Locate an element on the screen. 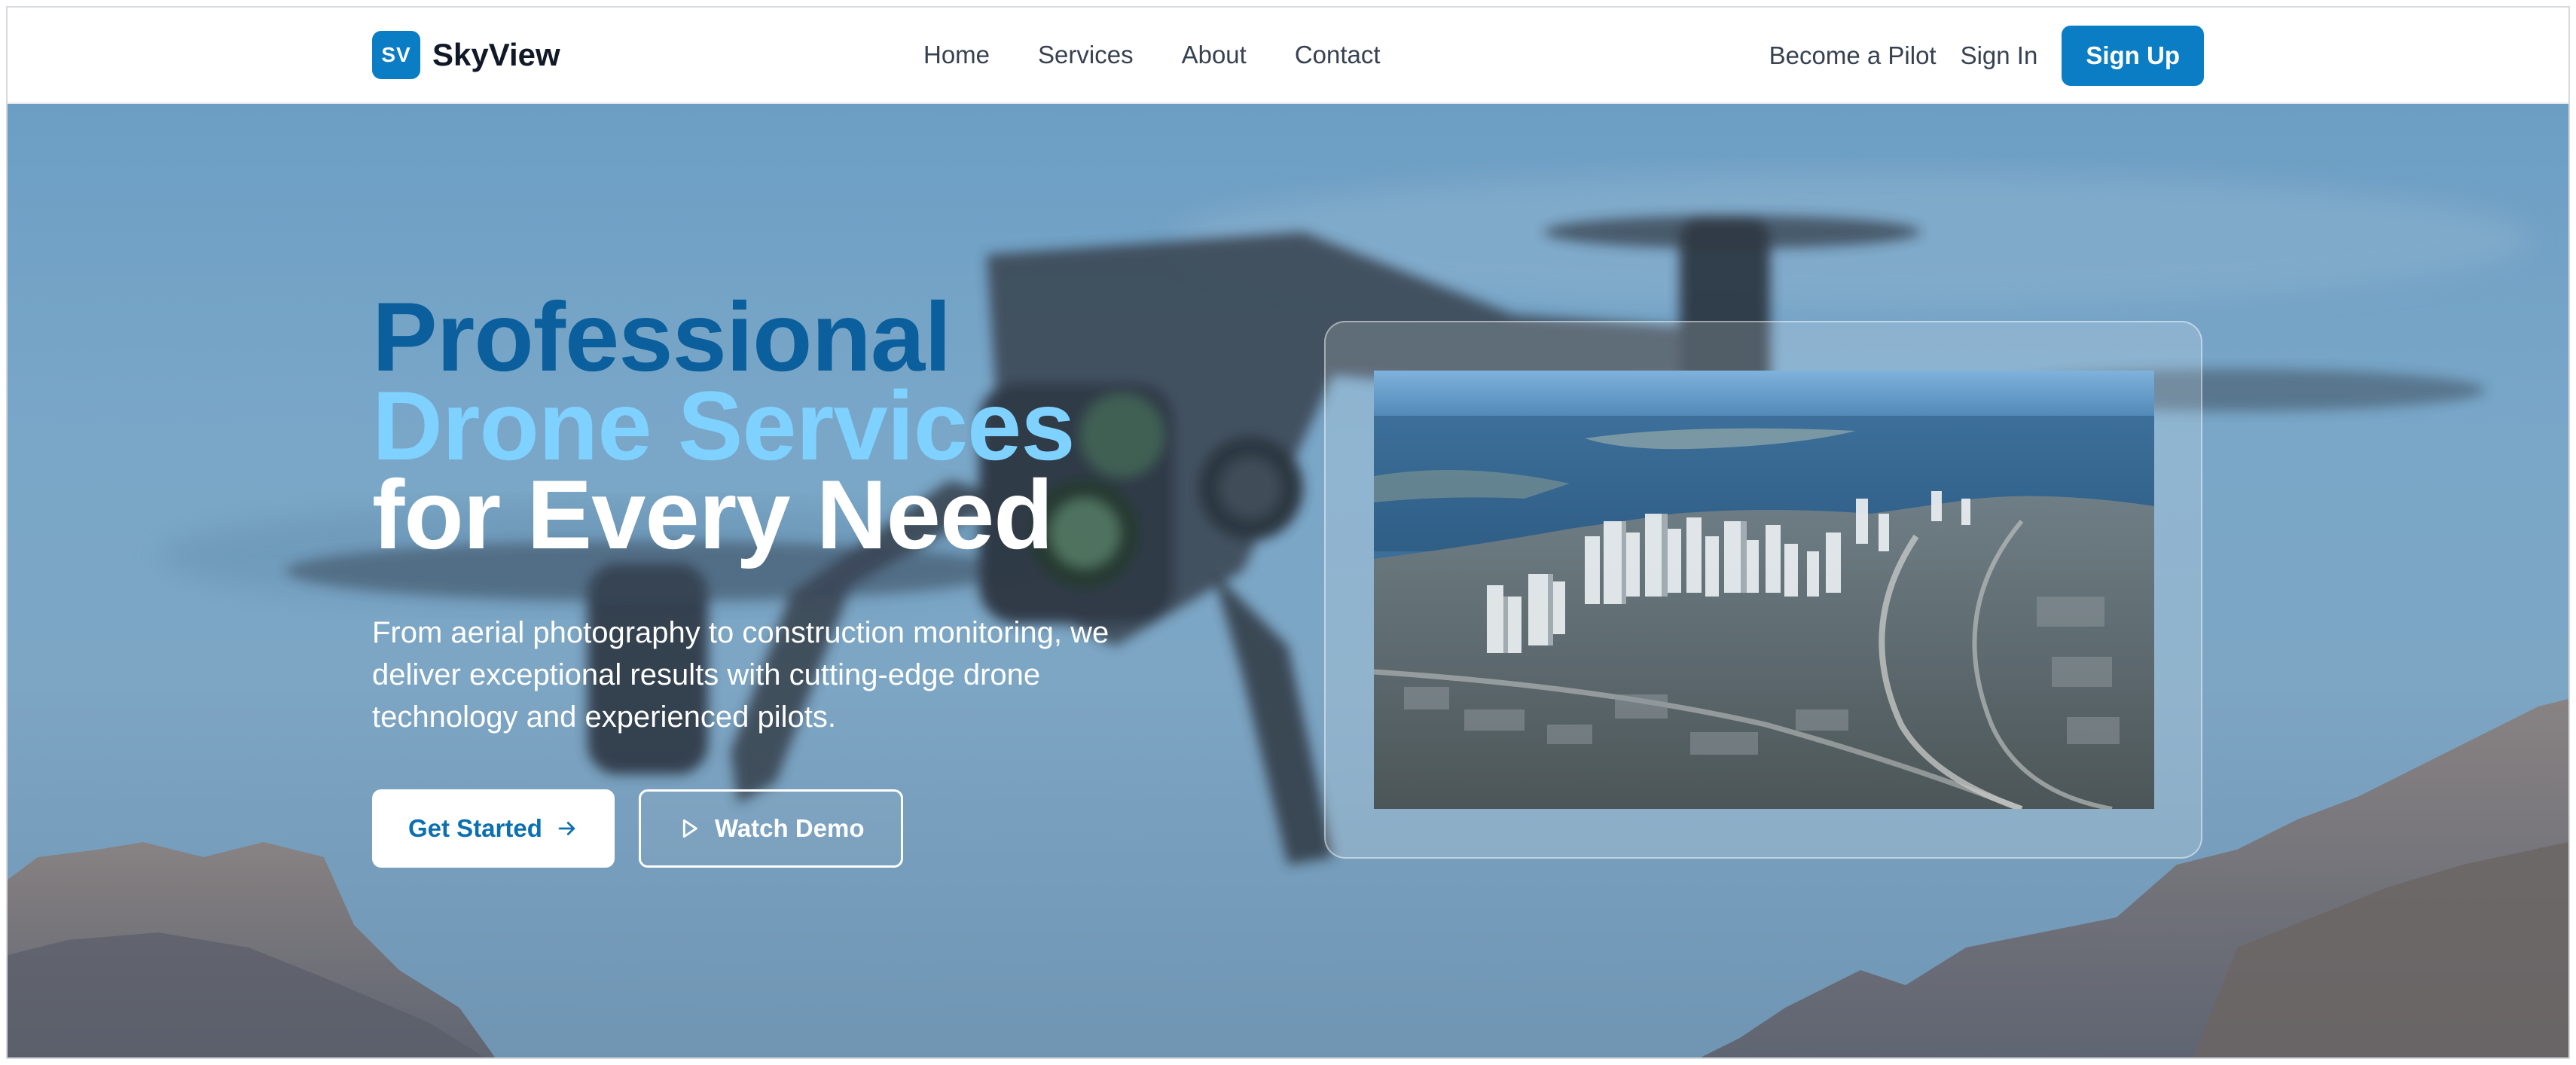 This screenshot has width=2576, height=1065. headline-line-1: Professional is located at coordinates (662, 337).